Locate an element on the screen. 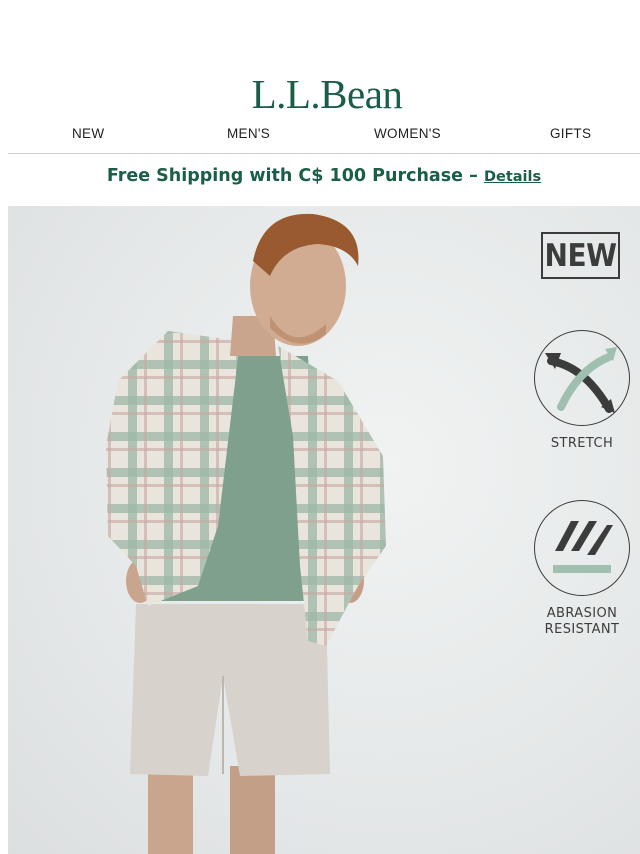 This screenshot has width=640, height=854. abrasion-icon is located at coordinates (582, 548).